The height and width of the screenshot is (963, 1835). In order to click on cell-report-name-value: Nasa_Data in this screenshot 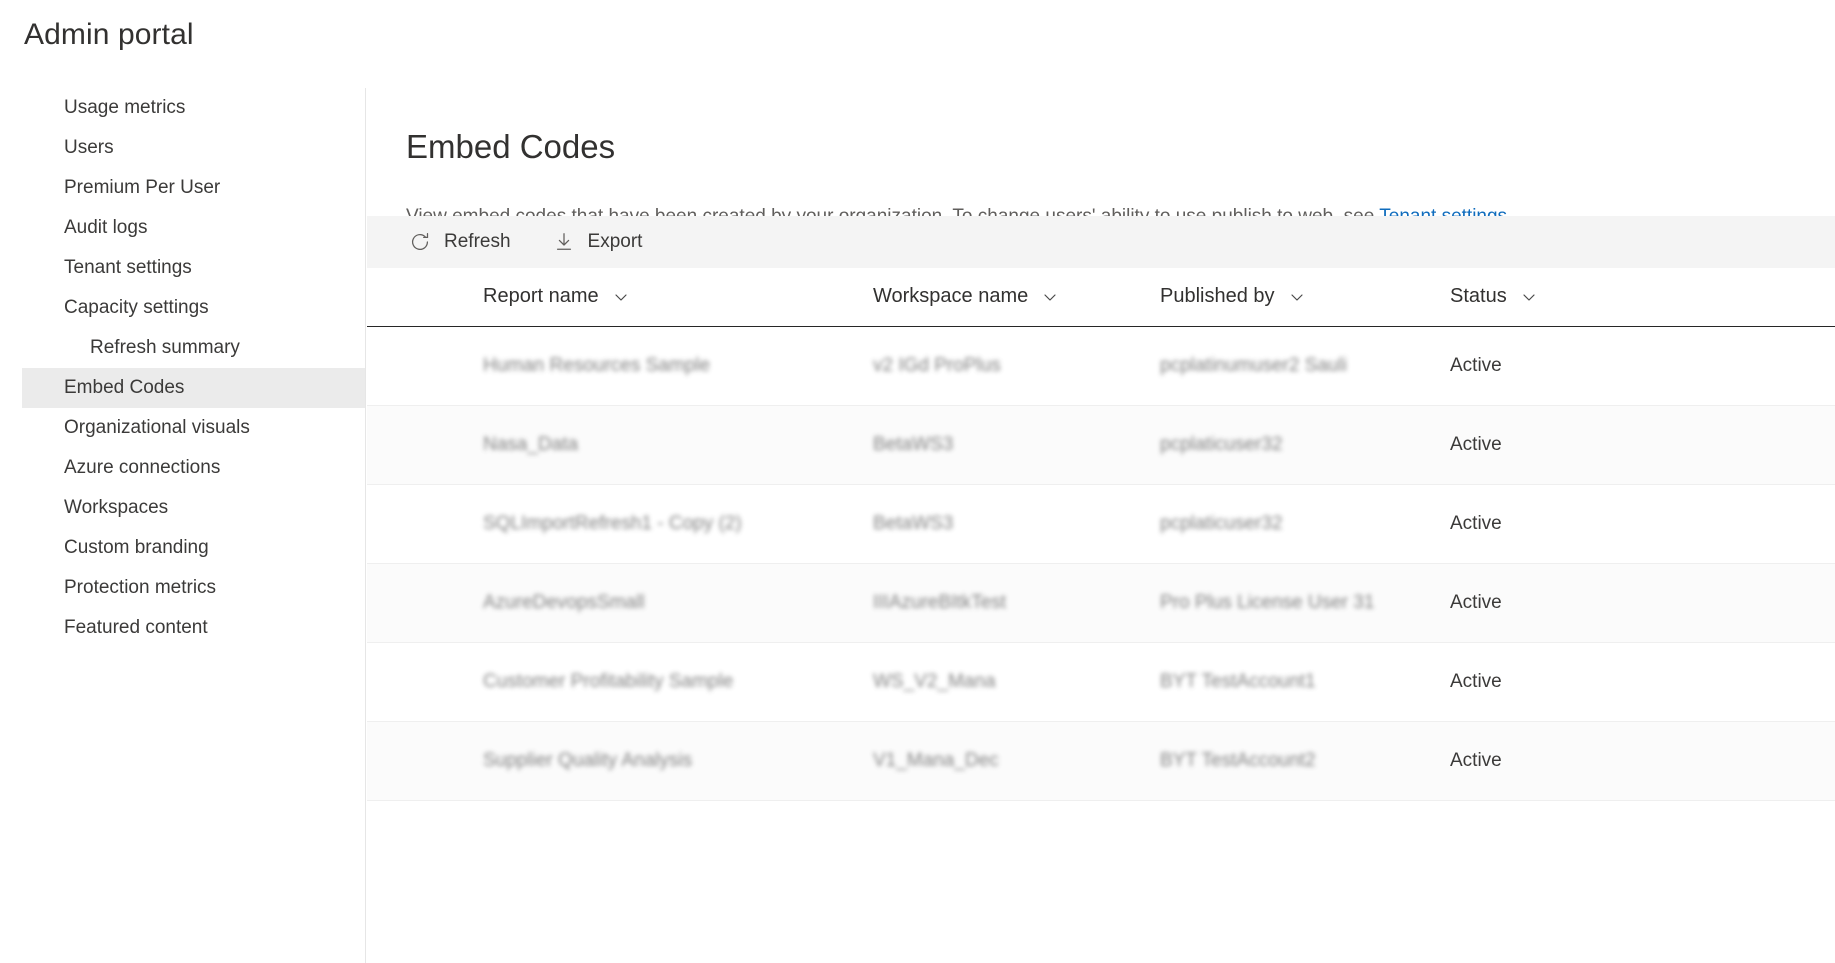, I will do `click(531, 444)`.